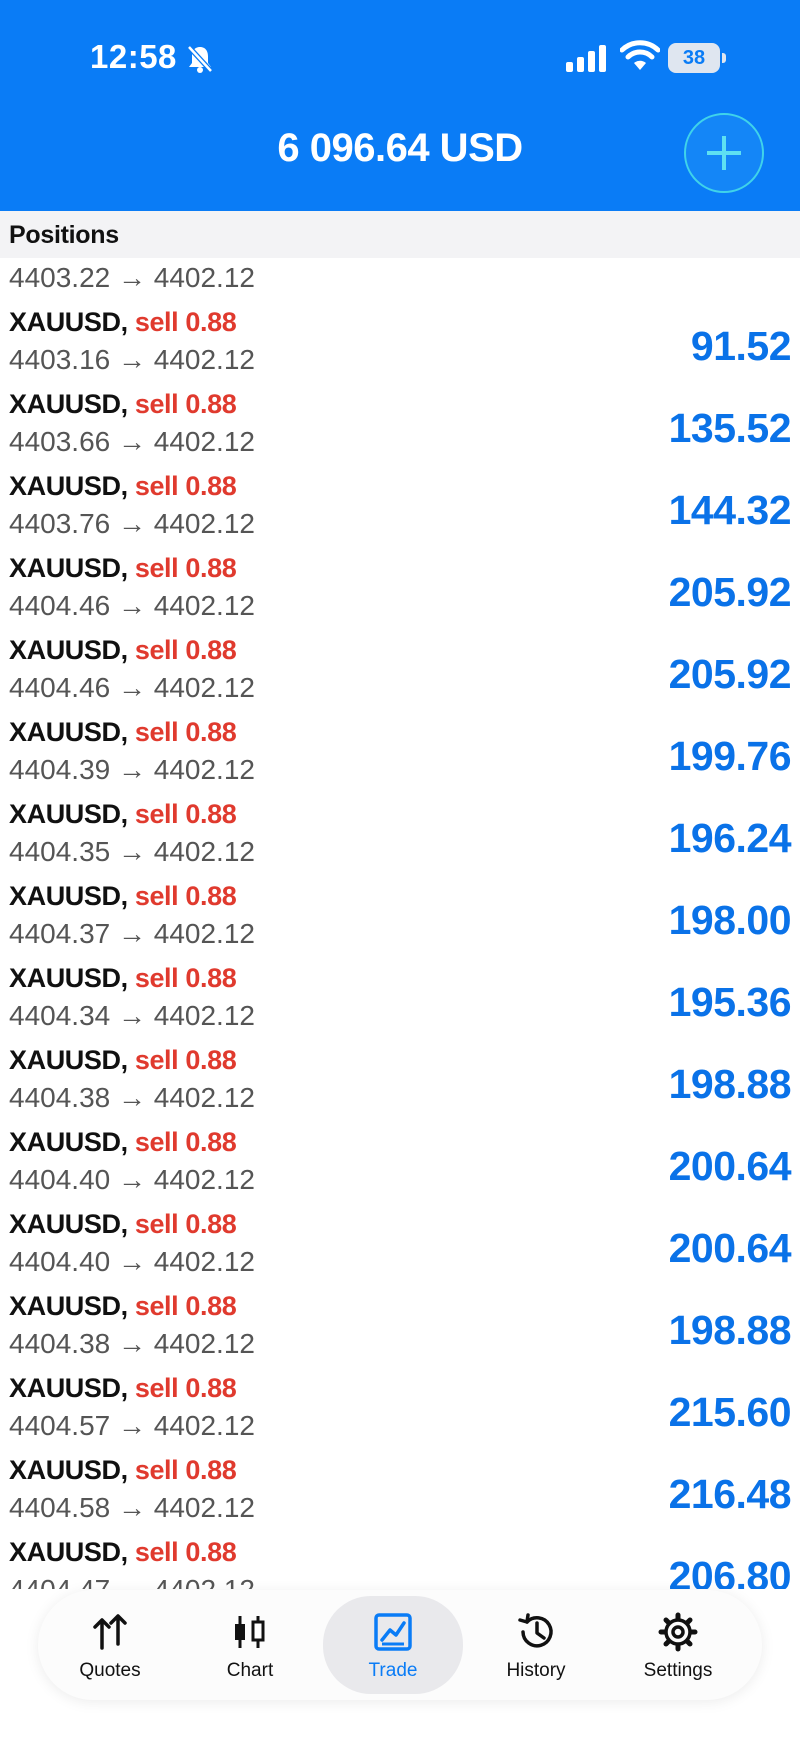  I want to click on app-header: 12:58 38 6 096.64 USD, so click(400, 105).